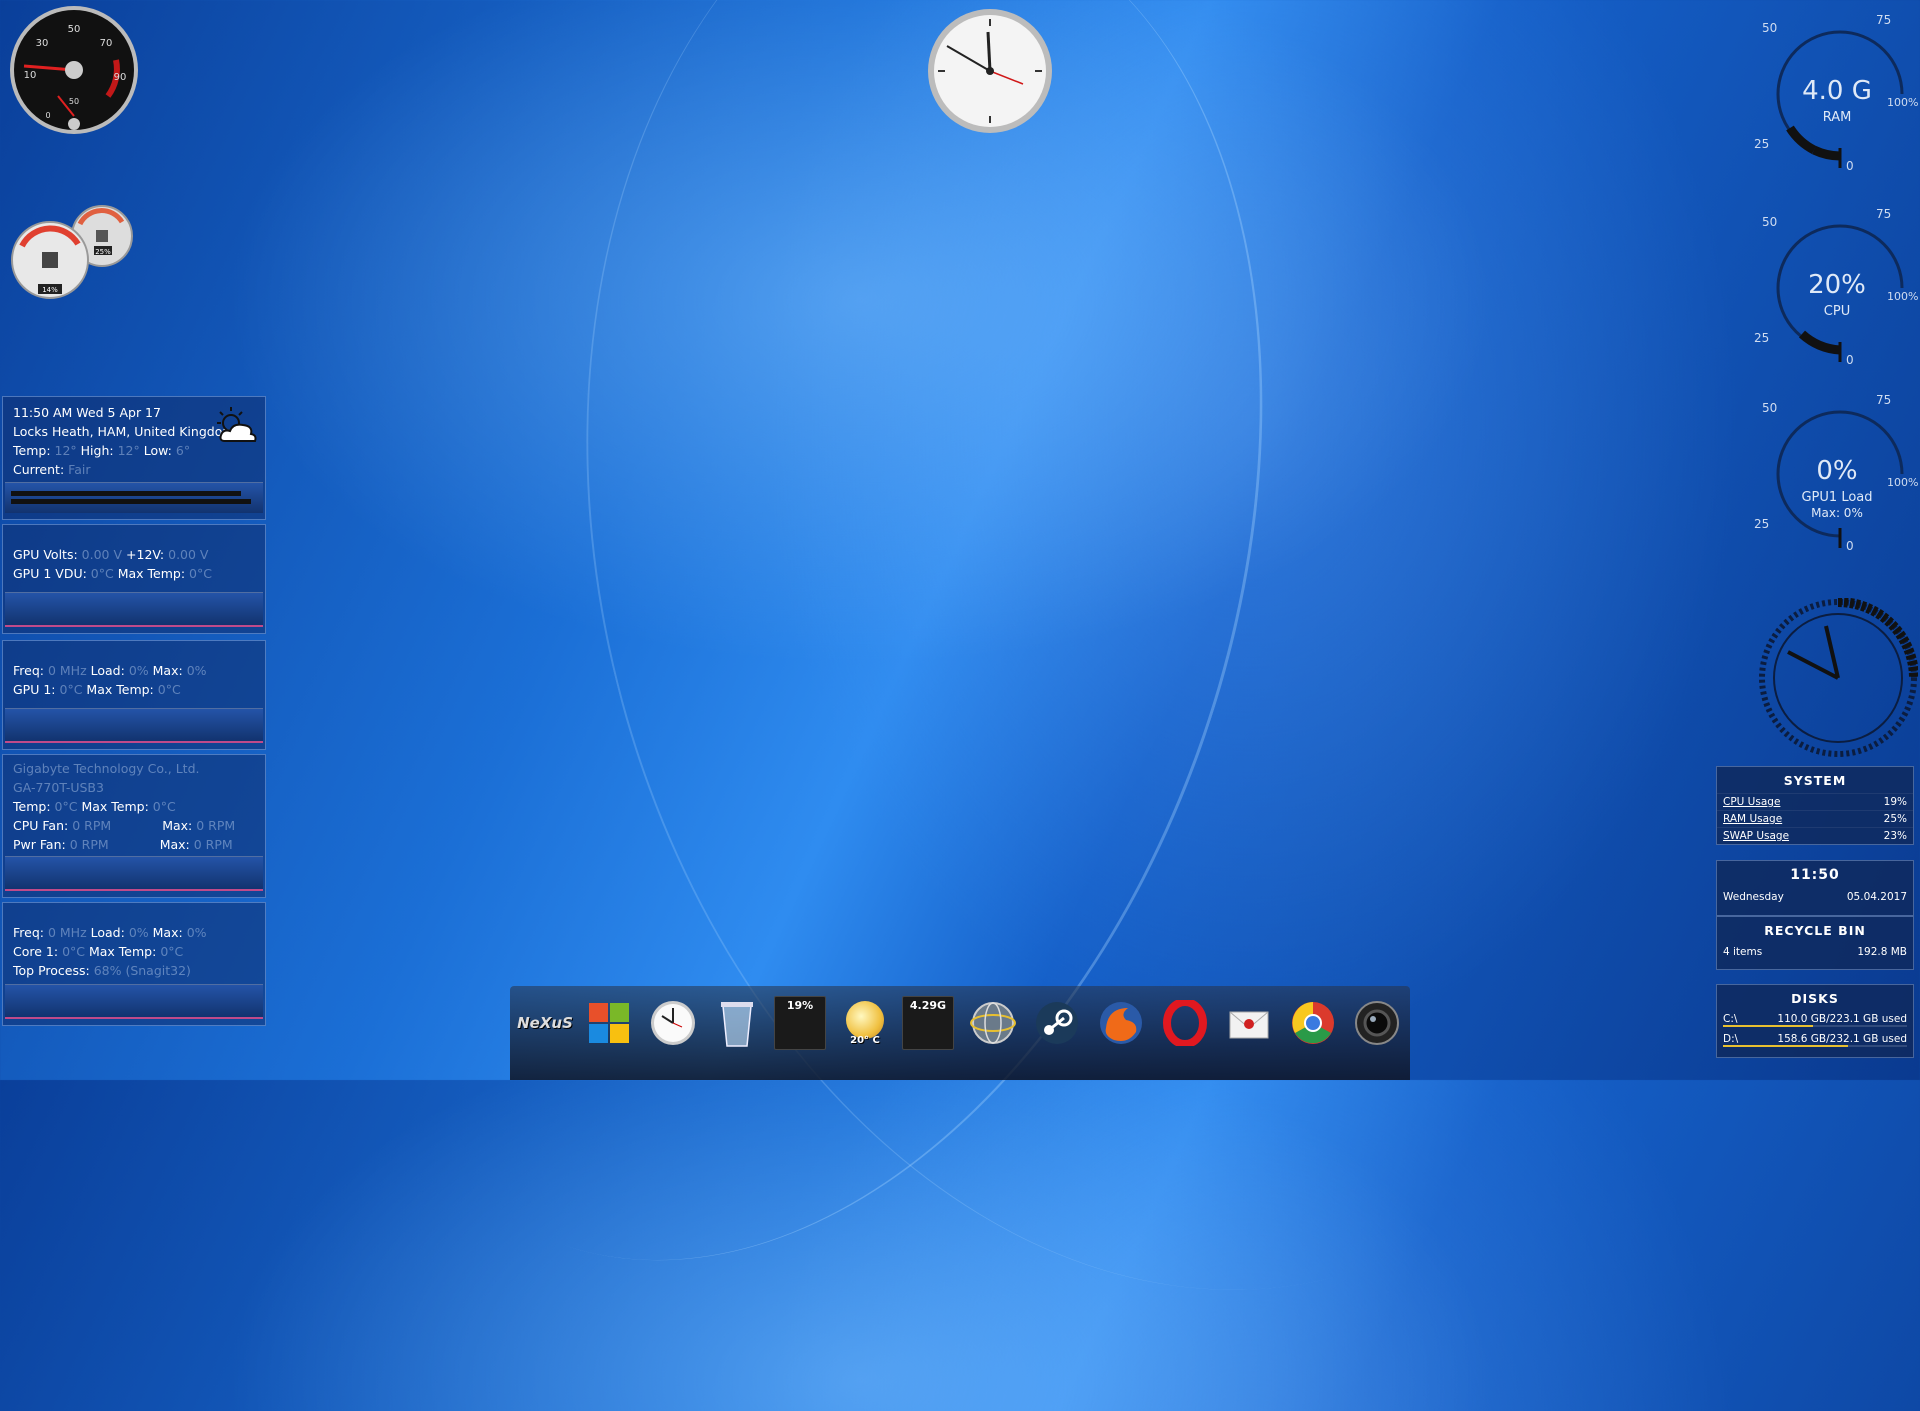 This screenshot has height=1411, width=1920. Describe the element at coordinates (34, 689) in the screenshot. I see `gpu1-label: GPU 1:` at that location.